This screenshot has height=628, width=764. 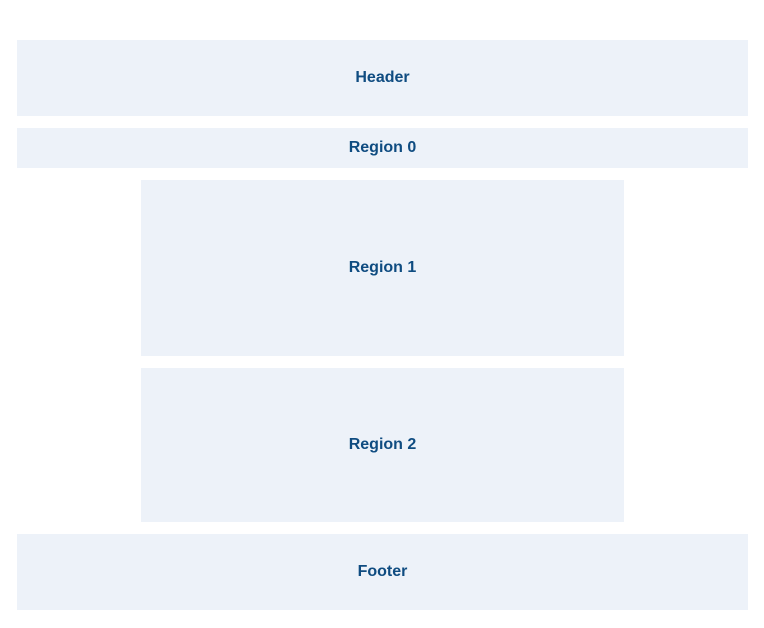 I want to click on header-region: Header, so click(x=382, y=78).